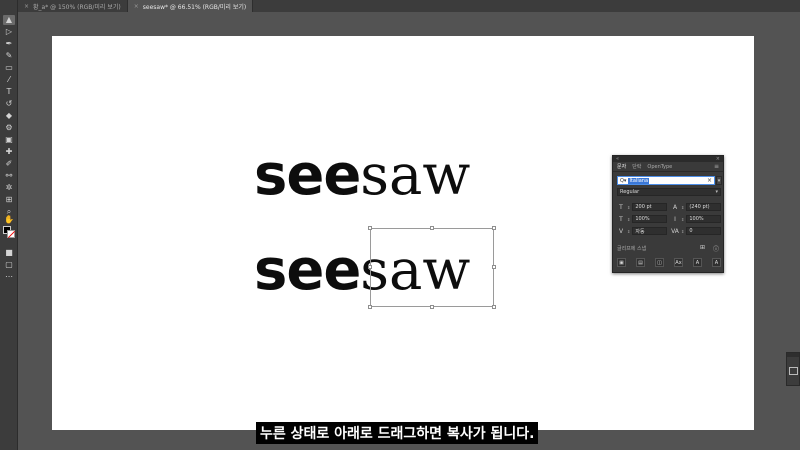 The height and width of the screenshot is (450, 800). What do you see at coordinates (716, 192) in the screenshot?
I see `chevron-down-icon: ▾` at bounding box center [716, 192].